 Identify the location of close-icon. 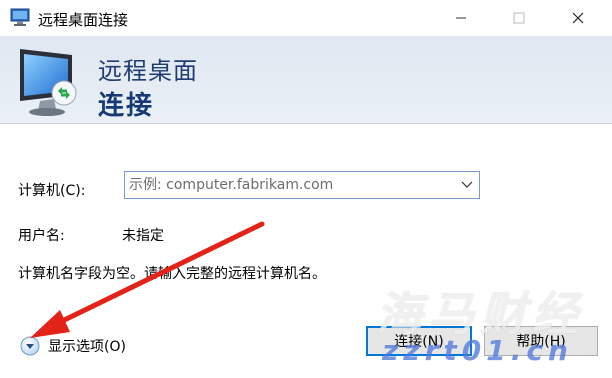
(578, 18).